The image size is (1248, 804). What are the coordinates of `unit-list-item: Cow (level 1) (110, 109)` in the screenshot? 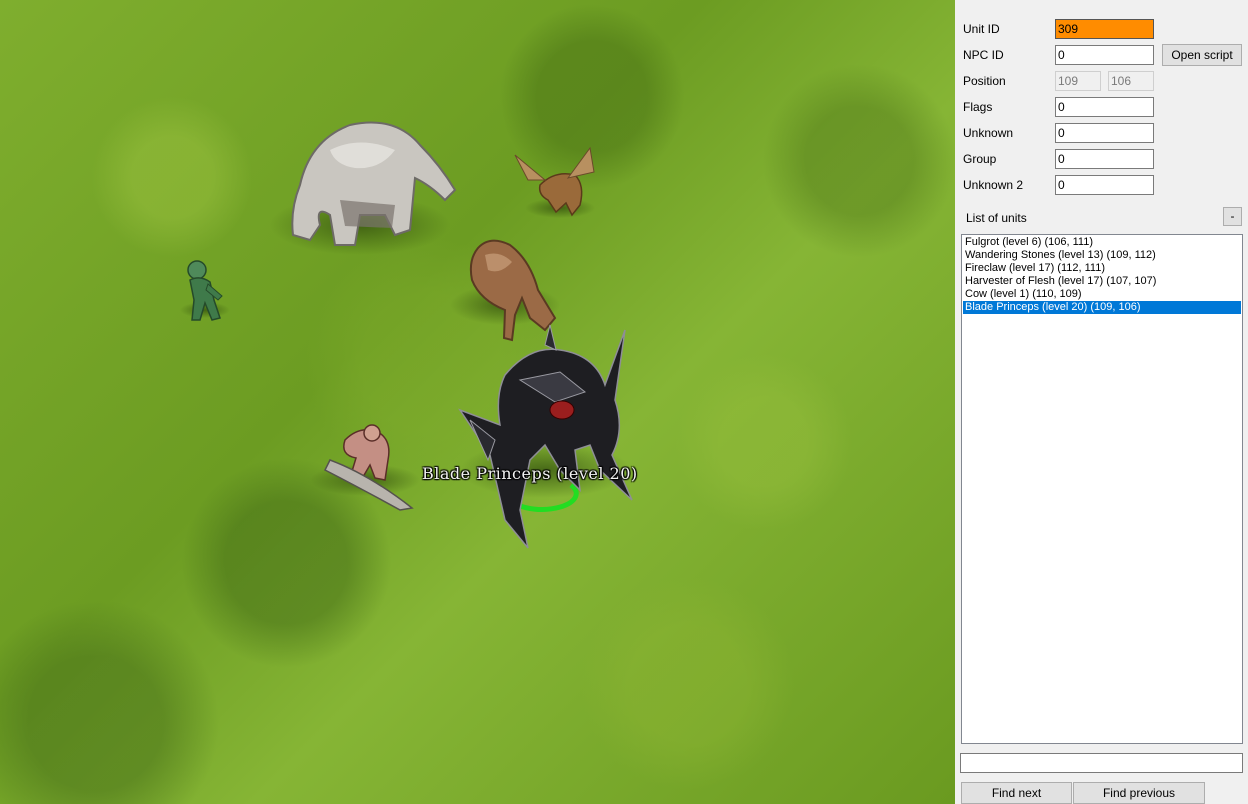 It's located at (1102, 294).